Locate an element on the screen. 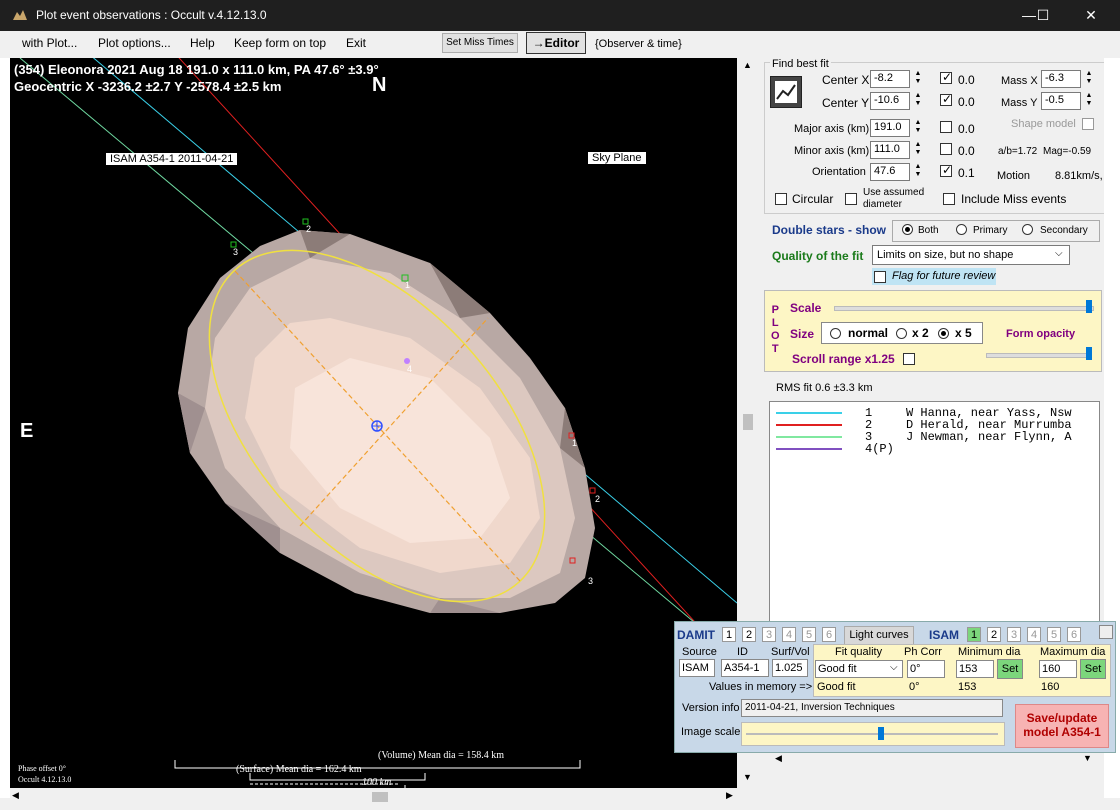 Image resolution: width=1120 pixels, height=810 pixels. ph-corr-field: 0° is located at coordinates (926, 669).